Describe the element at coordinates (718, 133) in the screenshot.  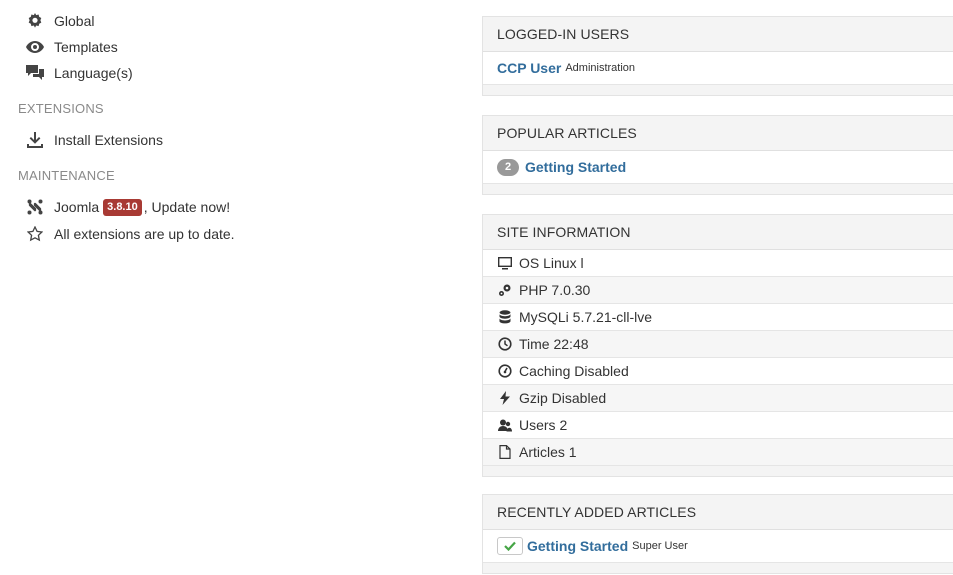
I see `panel-title: POPULAR ARTICLES` at that location.